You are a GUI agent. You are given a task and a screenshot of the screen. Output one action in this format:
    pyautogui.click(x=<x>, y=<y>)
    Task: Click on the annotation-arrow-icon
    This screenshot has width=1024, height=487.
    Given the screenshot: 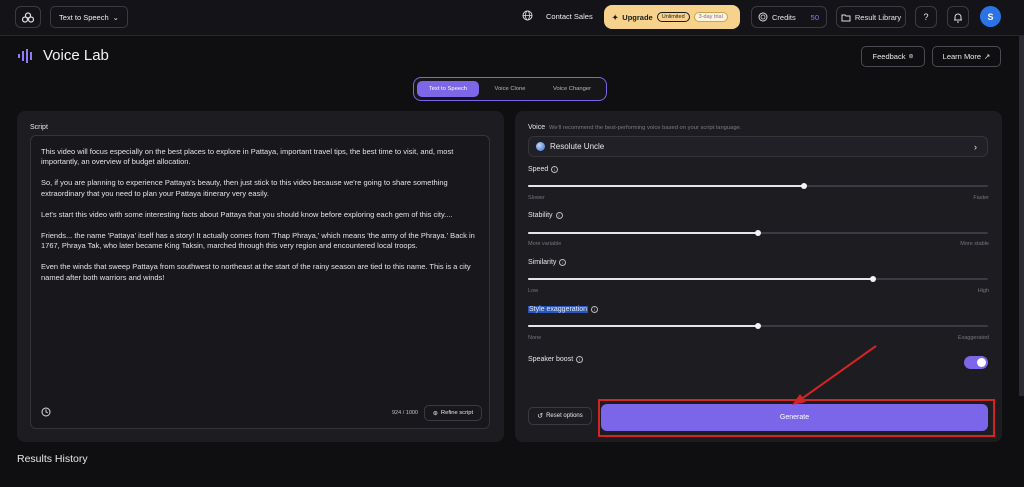 What is the action you would take?
    pyautogui.click(x=834, y=375)
    